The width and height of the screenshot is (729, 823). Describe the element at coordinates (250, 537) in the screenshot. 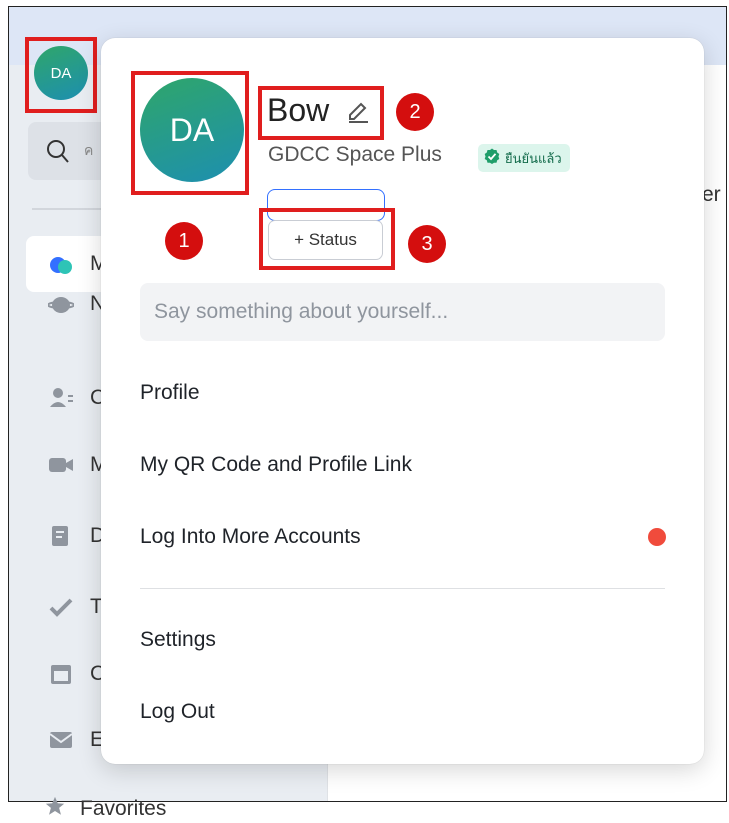

I see `menu-item-more-accounts: Log Into More Accounts` at that location.